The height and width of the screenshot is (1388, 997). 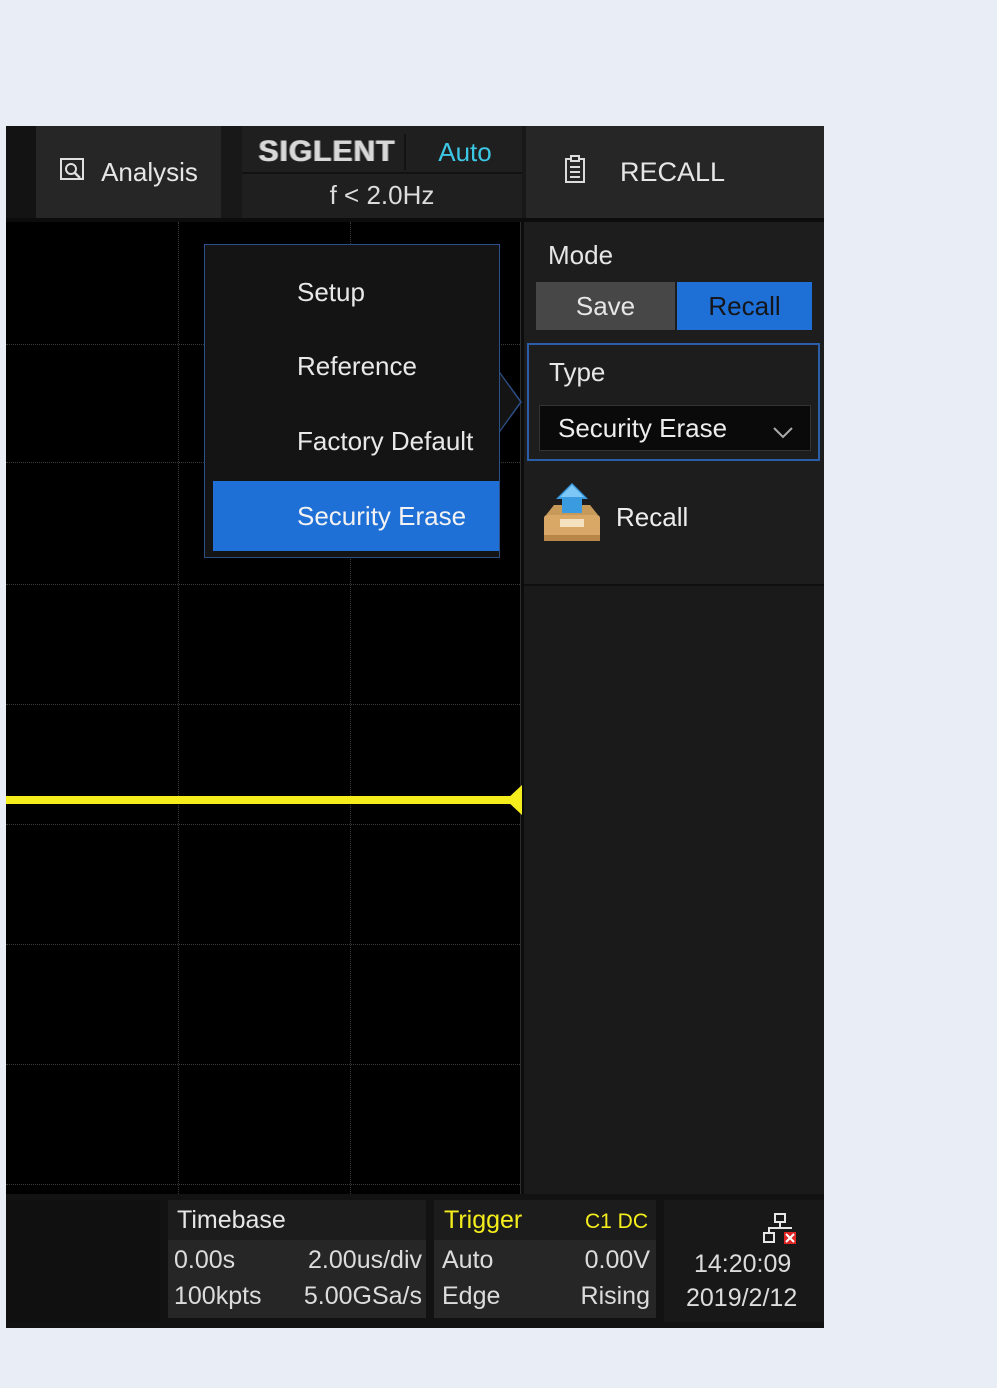 What do you see at coordinates (483, 1220) in the screenshot?
I see `trigger-title: Trigger` at bounding box center [483, 1220].